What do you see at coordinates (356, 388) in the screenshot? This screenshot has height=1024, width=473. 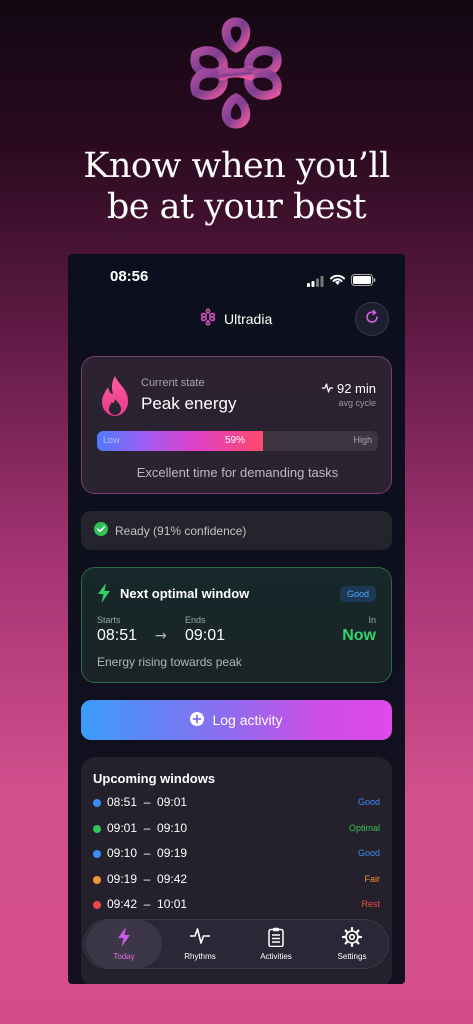 I see `cycle-value-text: 92 min` at bounding box center [356, 388].